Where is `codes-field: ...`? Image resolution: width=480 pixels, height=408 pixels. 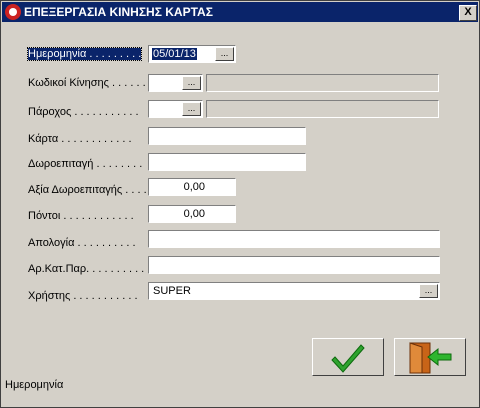 codes-field: ... is located at coordinates (175, 83).